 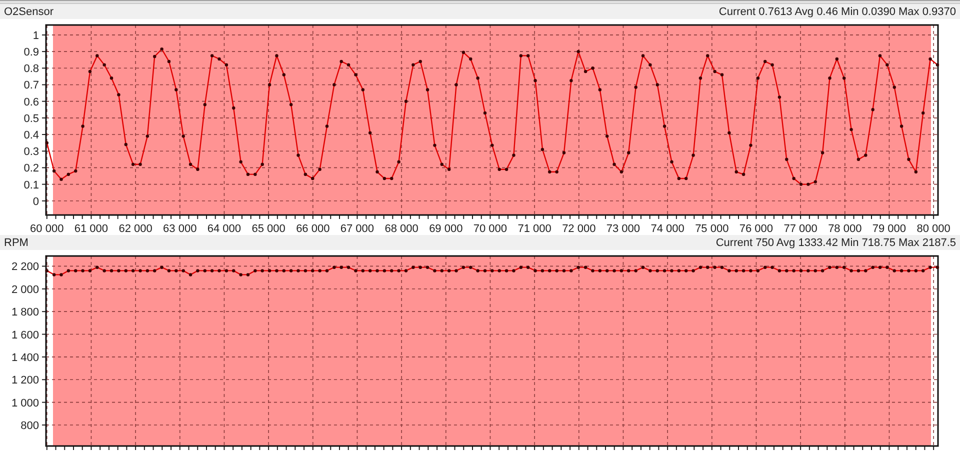 I want to click on x-axis-label: 63 000, so click(x=180, y=229).